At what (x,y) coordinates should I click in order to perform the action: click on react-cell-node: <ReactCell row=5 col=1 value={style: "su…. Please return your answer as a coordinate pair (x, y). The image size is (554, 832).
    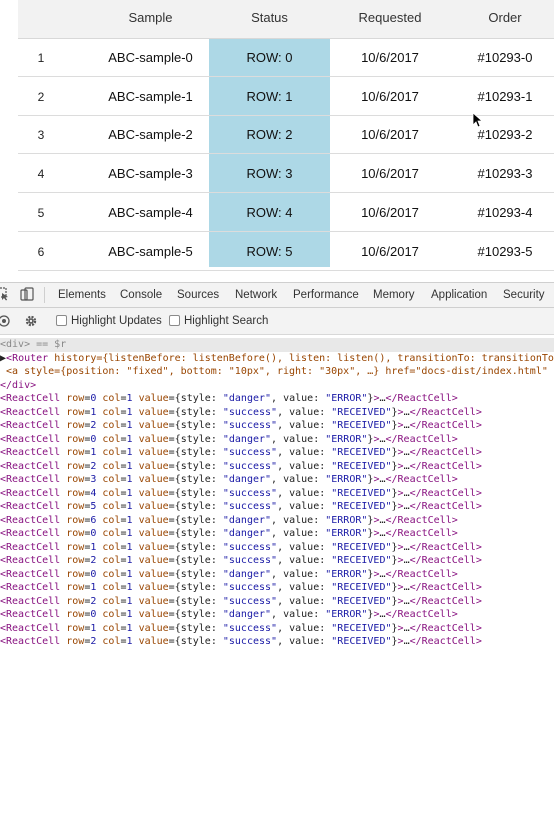
    Looking at the image, I should click on (277, 507).